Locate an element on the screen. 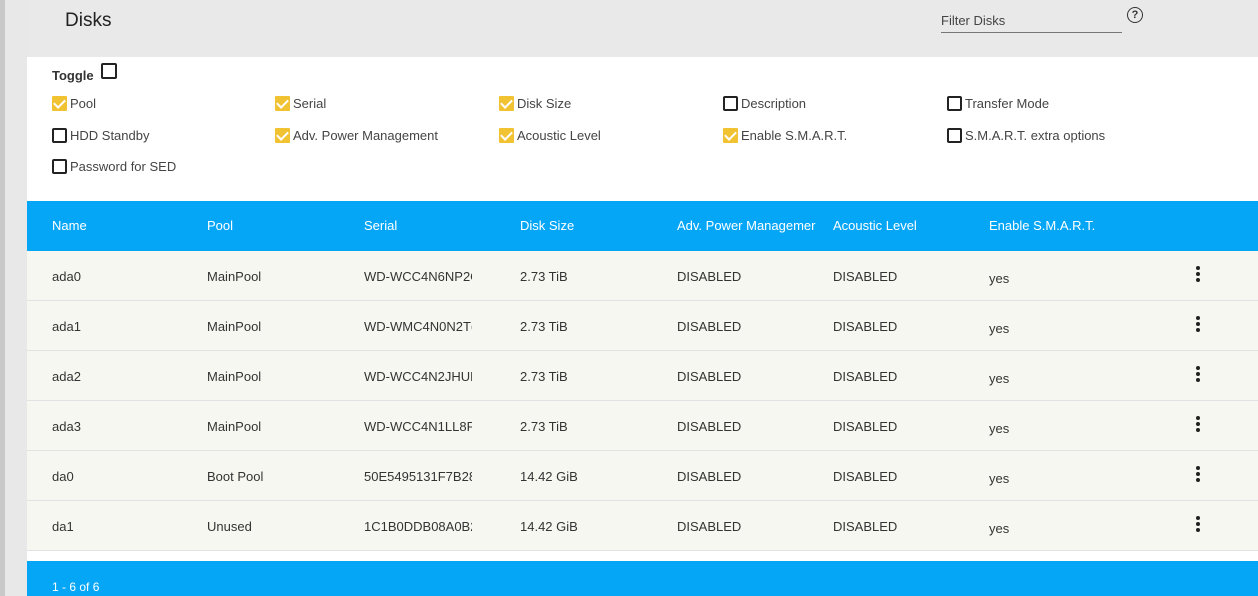 The height and width of the screenshot is (596, 1258). table-cell: da0 is located at coordinates (63, 476).